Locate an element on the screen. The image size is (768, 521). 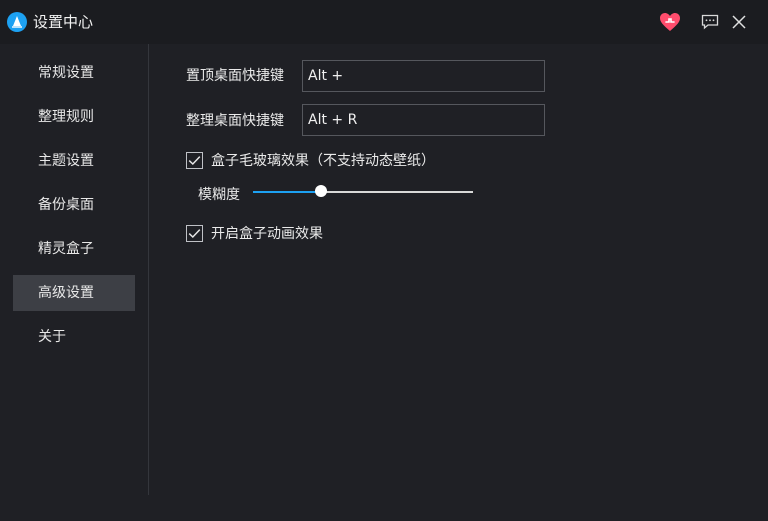
frosted-glass-toggle: 盒子毛玻璃效果（不支持动态壁纸） is located at coordinates (310, 160).